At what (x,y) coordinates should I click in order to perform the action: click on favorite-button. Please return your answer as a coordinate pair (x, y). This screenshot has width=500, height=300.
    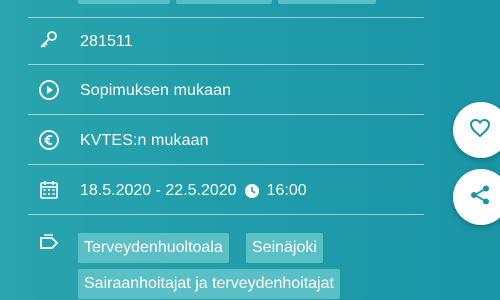
    Looking at the image, I should click on (476, 130).